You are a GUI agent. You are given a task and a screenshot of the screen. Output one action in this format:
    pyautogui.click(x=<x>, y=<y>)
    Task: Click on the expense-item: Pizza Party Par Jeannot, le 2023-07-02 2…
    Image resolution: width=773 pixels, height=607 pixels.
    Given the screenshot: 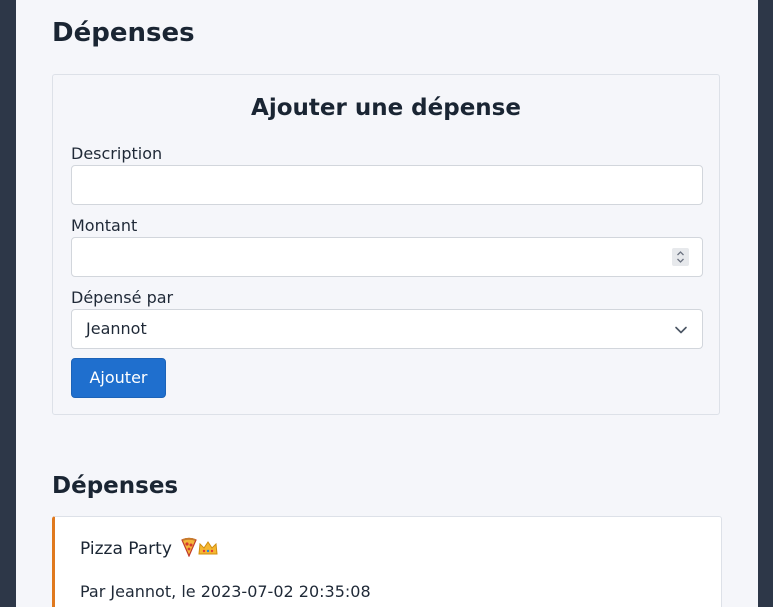 What is the action you would take?
    pyautogui.click(x=387, y=561)
    